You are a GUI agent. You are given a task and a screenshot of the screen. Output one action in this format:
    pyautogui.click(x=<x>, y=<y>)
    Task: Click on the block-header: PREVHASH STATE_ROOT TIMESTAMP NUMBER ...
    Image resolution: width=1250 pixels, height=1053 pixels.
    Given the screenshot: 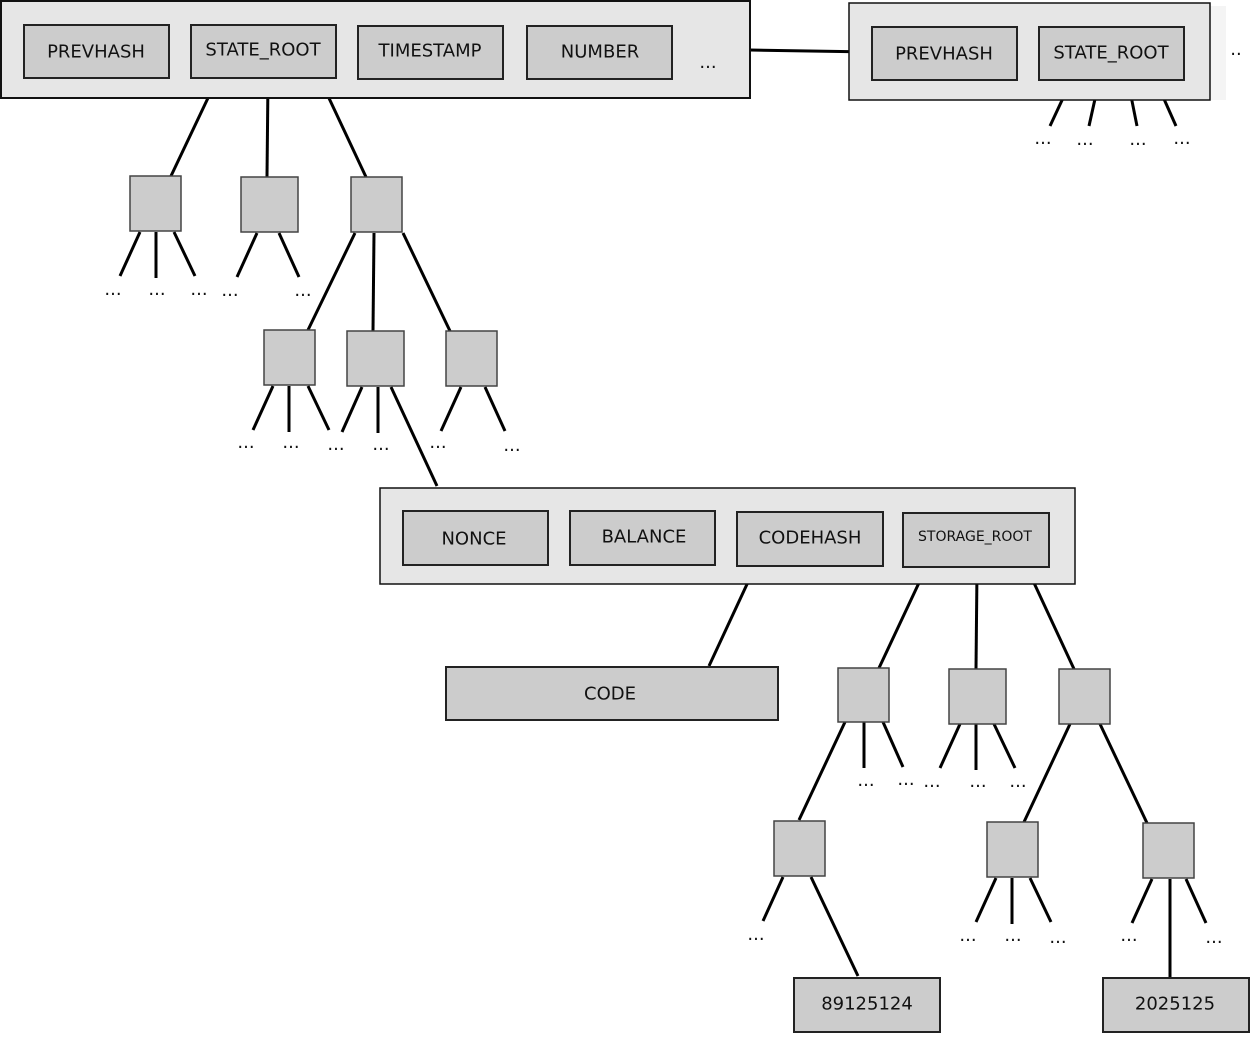 What is the action you would take?
    pyautogui.click(x=375, y=49)
    